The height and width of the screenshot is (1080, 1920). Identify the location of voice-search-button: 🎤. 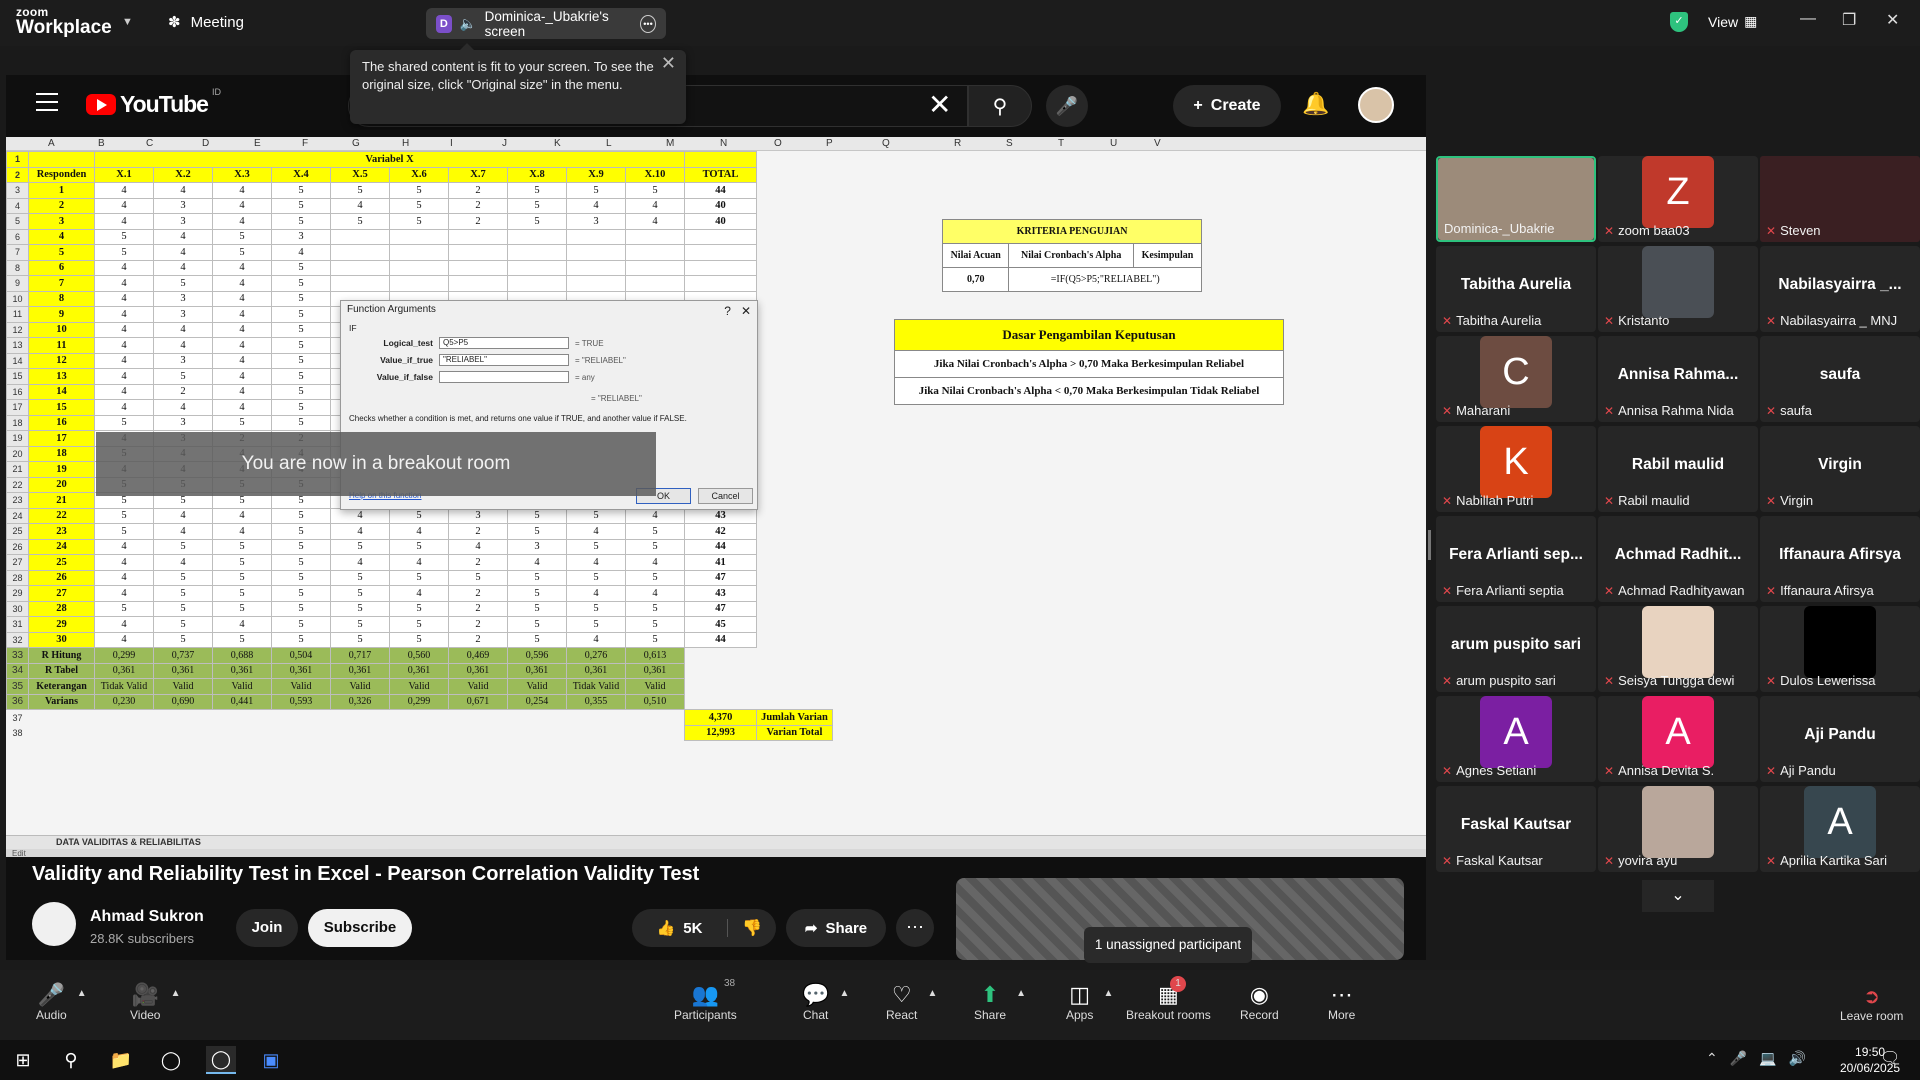
(1067, 106).